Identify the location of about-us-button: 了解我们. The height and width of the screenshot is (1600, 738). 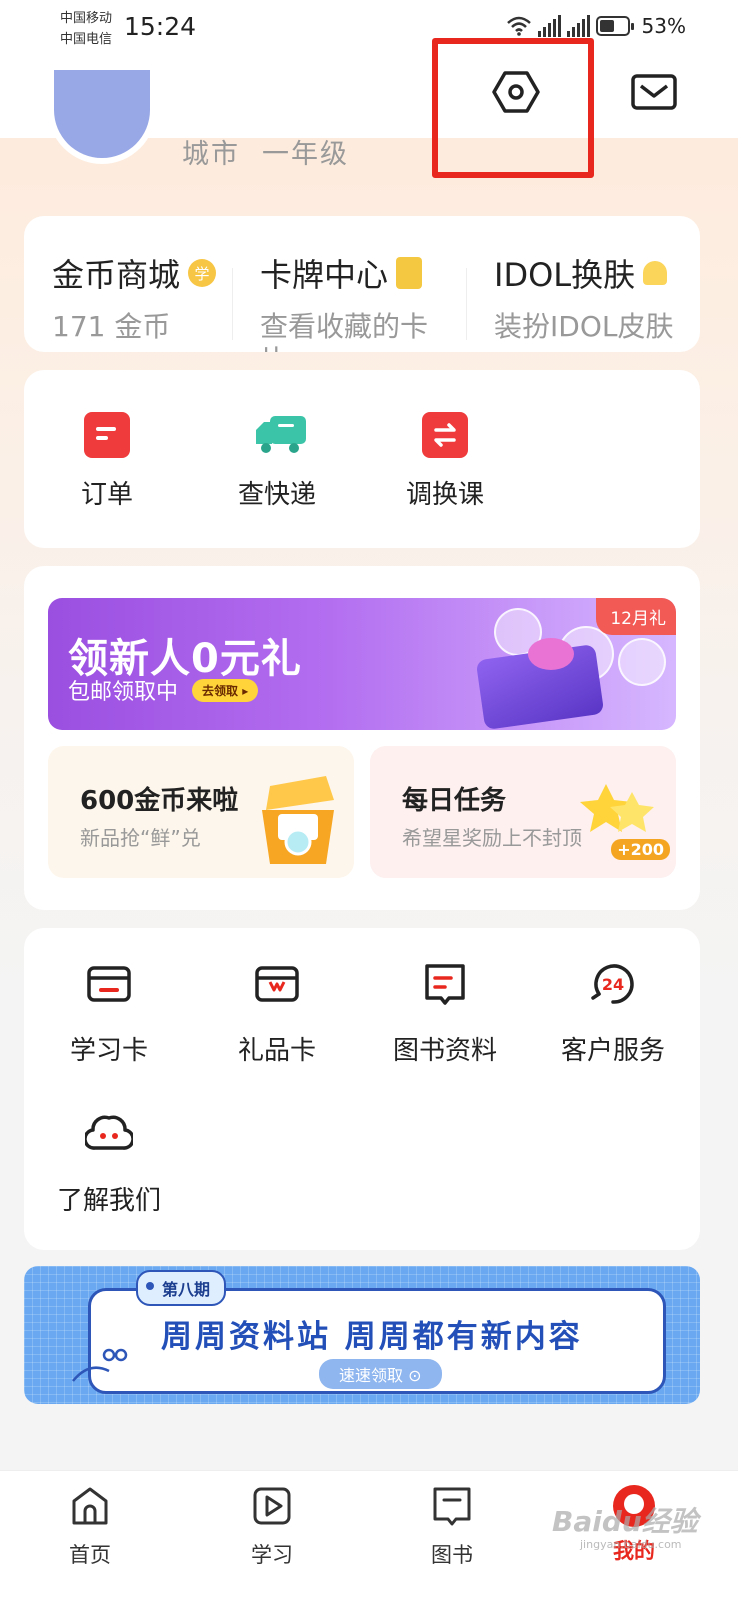
(109, 1163).